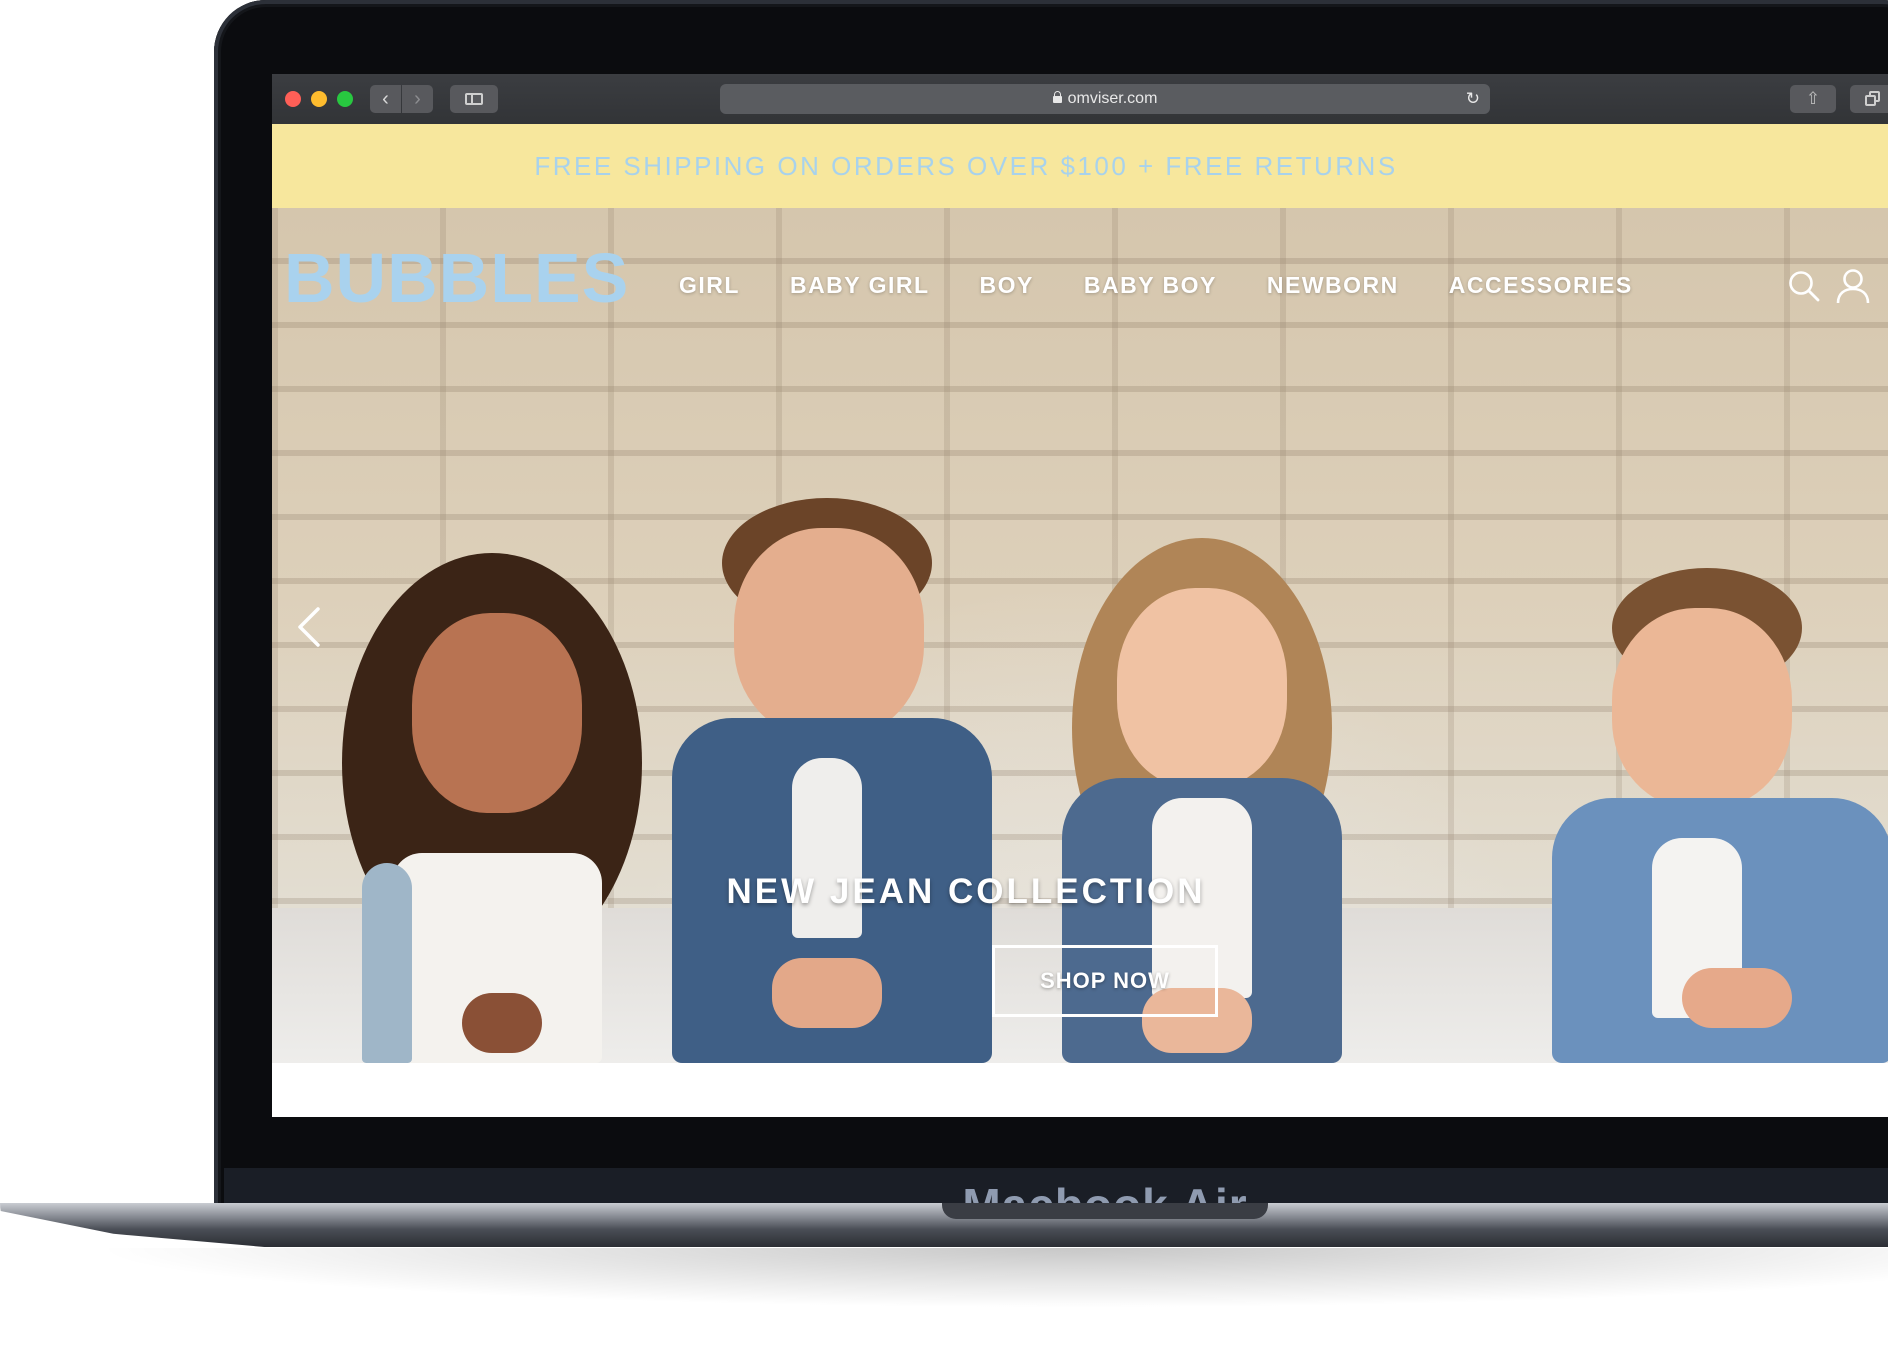 The height and width of the screenshot is (1348, 1888). I want to click on sidebar-icon, so click(474, 99).